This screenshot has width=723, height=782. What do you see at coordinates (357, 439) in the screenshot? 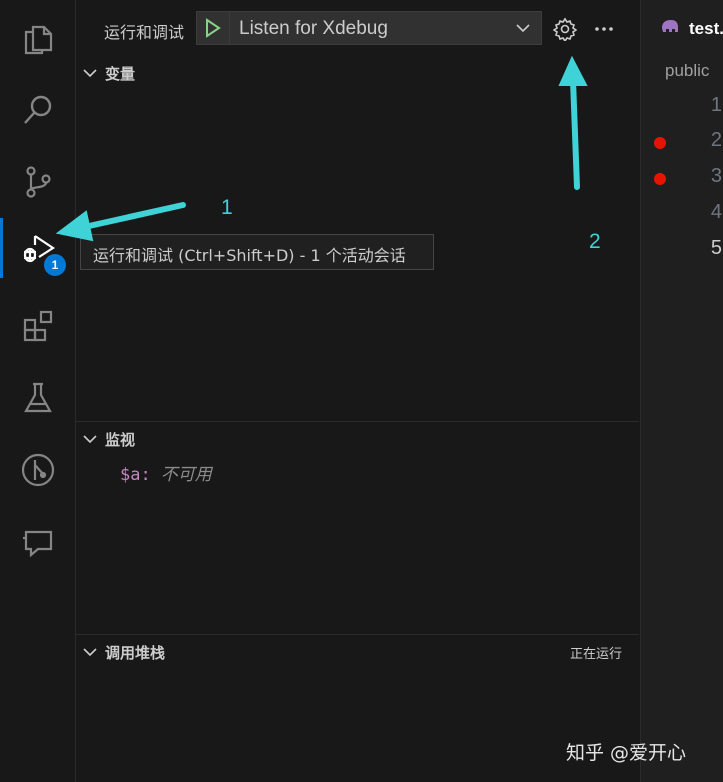
I see `watch-section-header: 监视` at bounding box center [357, 439].